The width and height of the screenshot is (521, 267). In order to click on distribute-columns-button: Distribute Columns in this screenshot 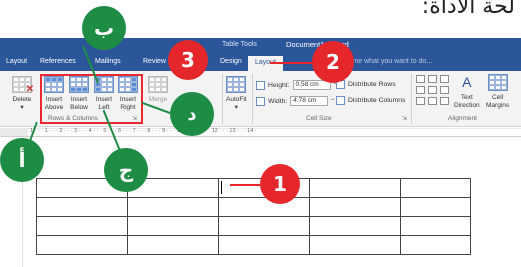, I will do `click(370, 100)`.